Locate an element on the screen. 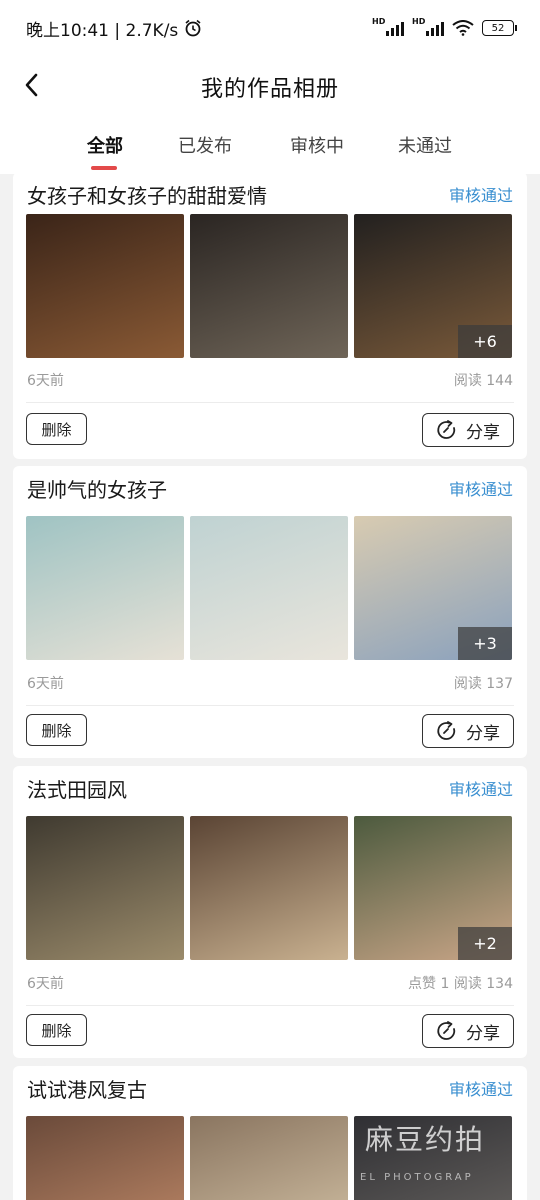 The image size is (540, 1200). watermark-subtext: EL PHOTOGRAP is located at coordinates (417, 1177).